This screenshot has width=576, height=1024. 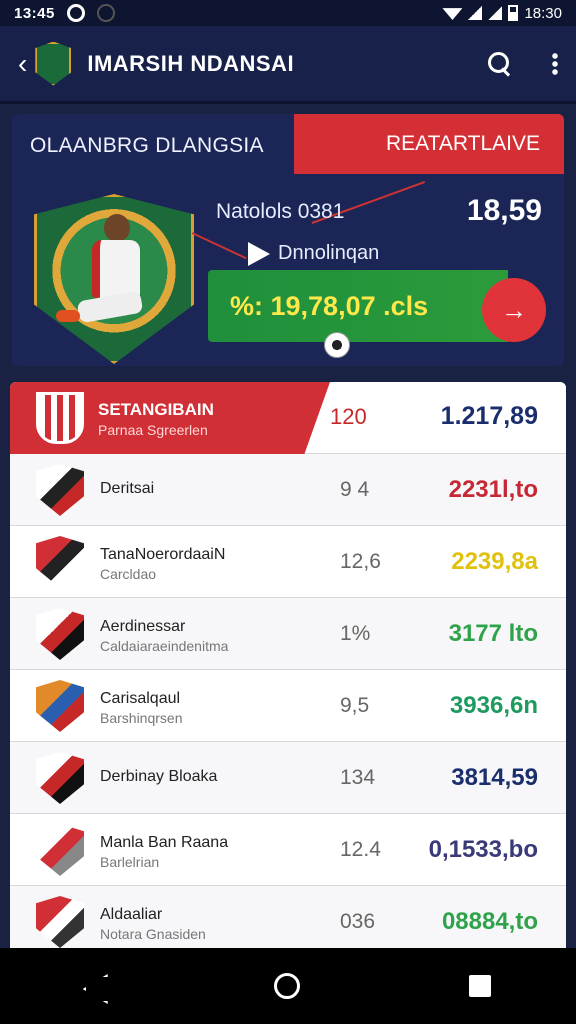 I want to click on team-number: 12.4, so click(x=360, y=849).